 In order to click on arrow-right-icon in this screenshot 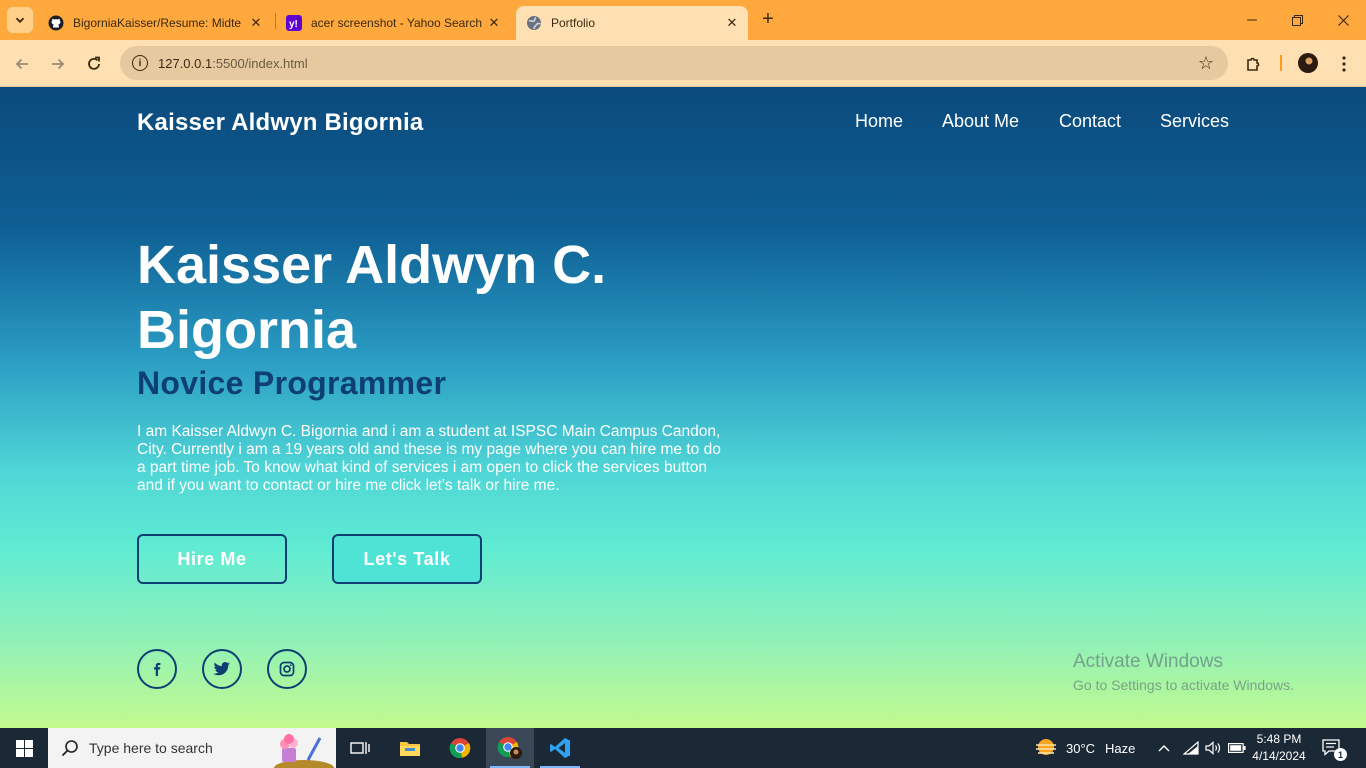, I will do `click(58, 64)`.